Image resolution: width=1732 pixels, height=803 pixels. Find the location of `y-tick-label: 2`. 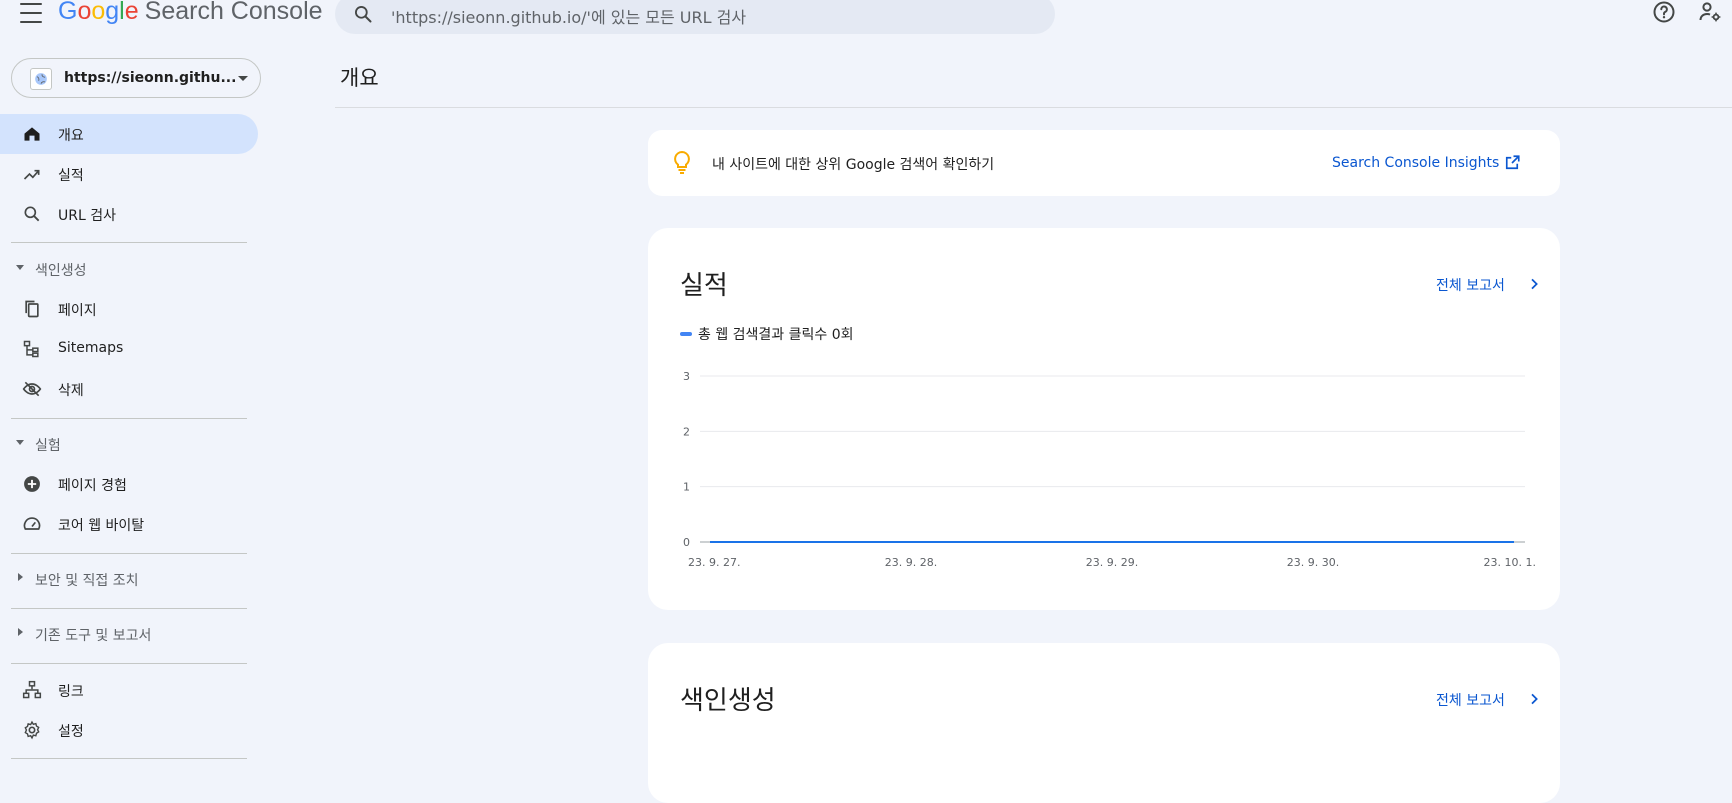

y-tick-label: 2 is located at coordinates (686, 431).